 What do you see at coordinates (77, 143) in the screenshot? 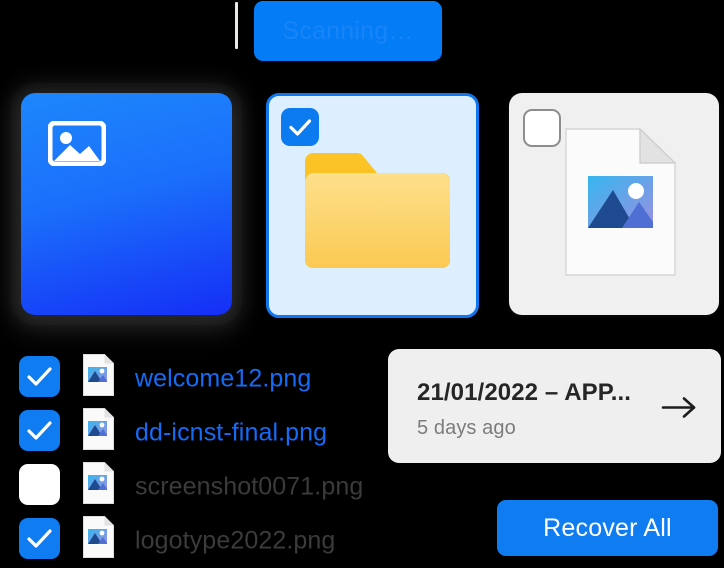
I see `image-icon` at bounding box center [77, 143].